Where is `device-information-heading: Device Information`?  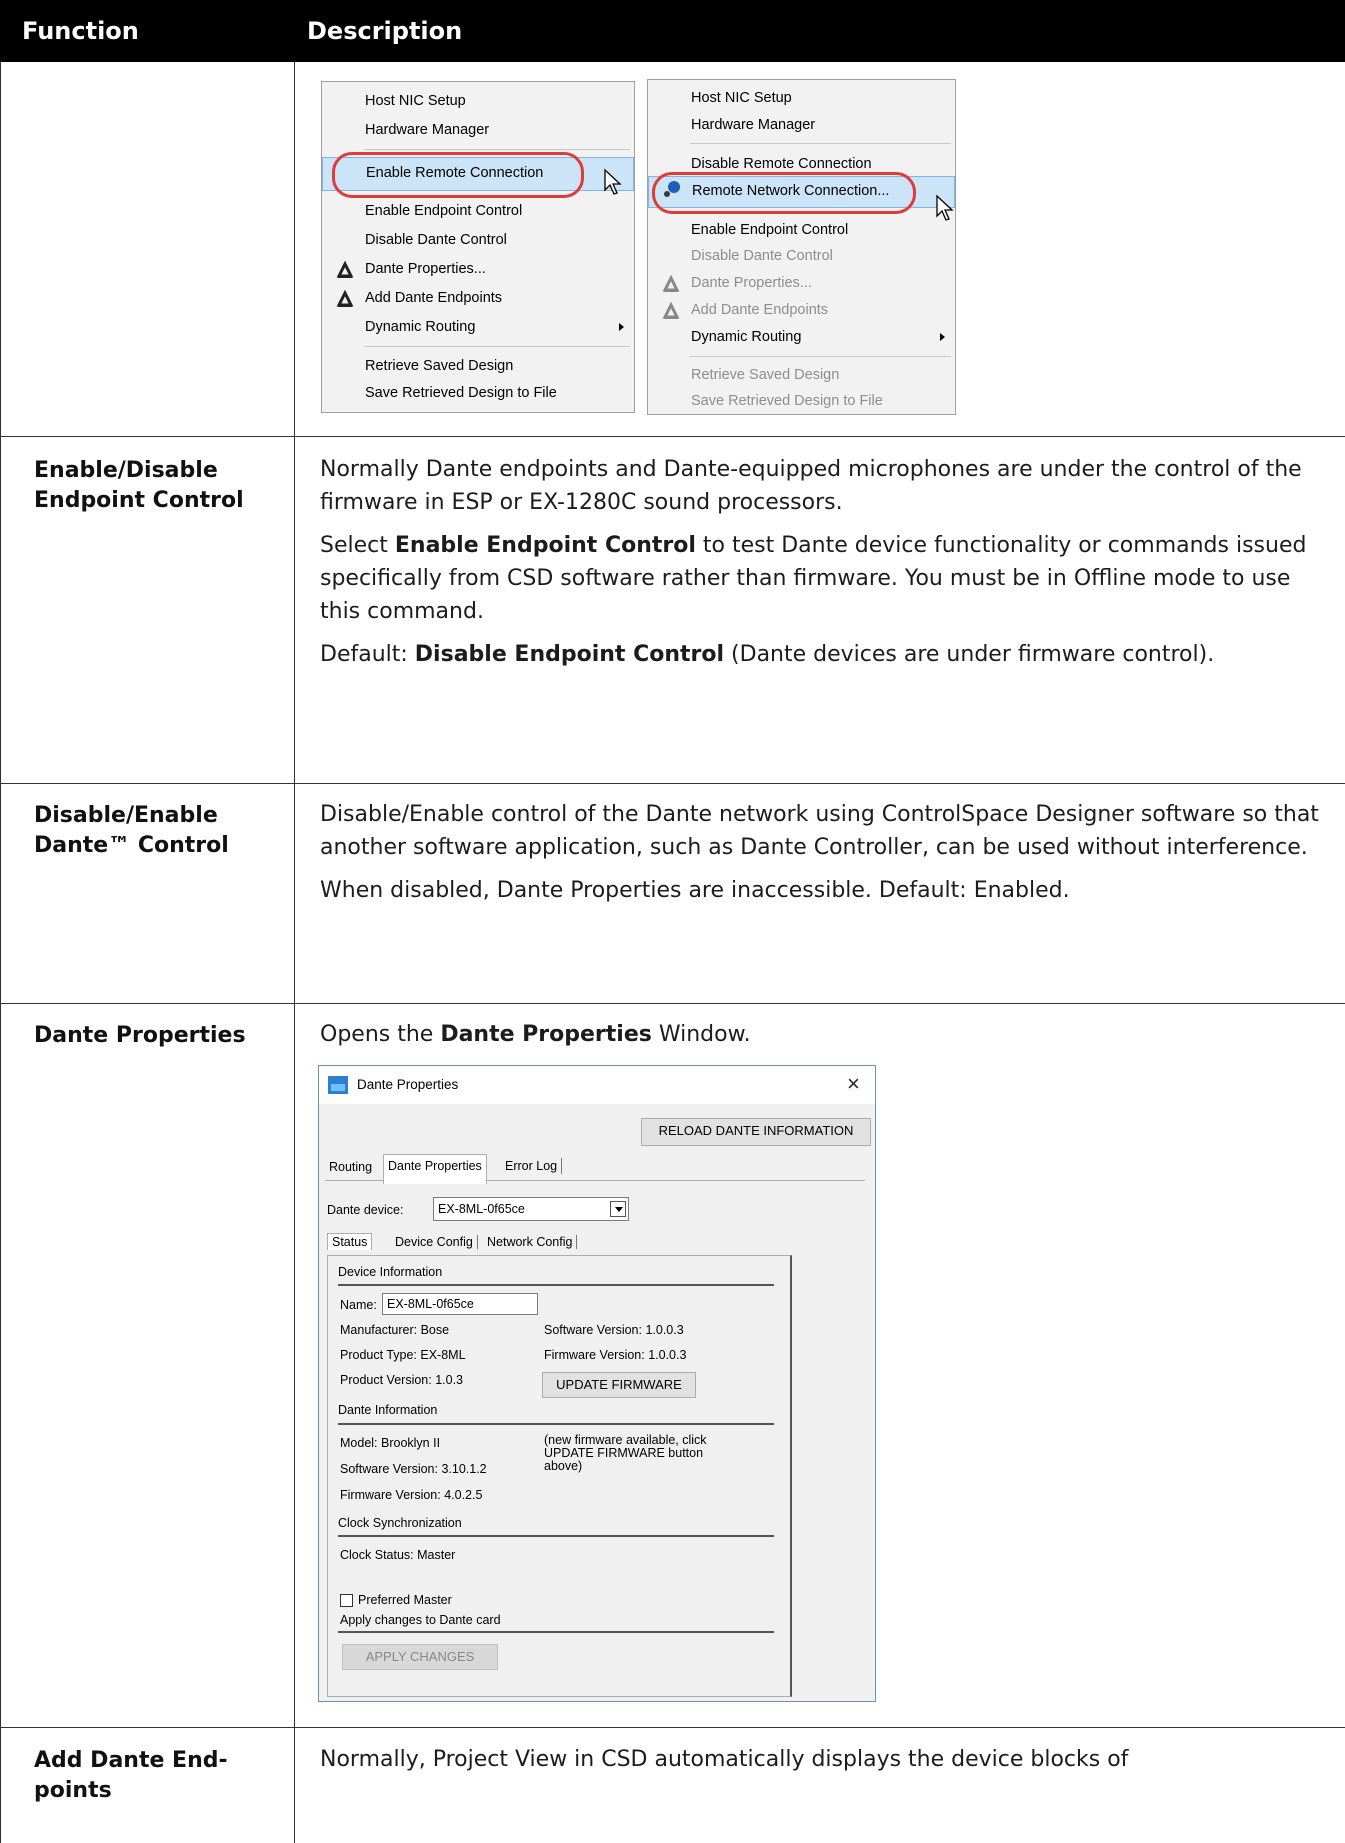 device-information-heading: Device Information is located at coordinates (390, 1272).